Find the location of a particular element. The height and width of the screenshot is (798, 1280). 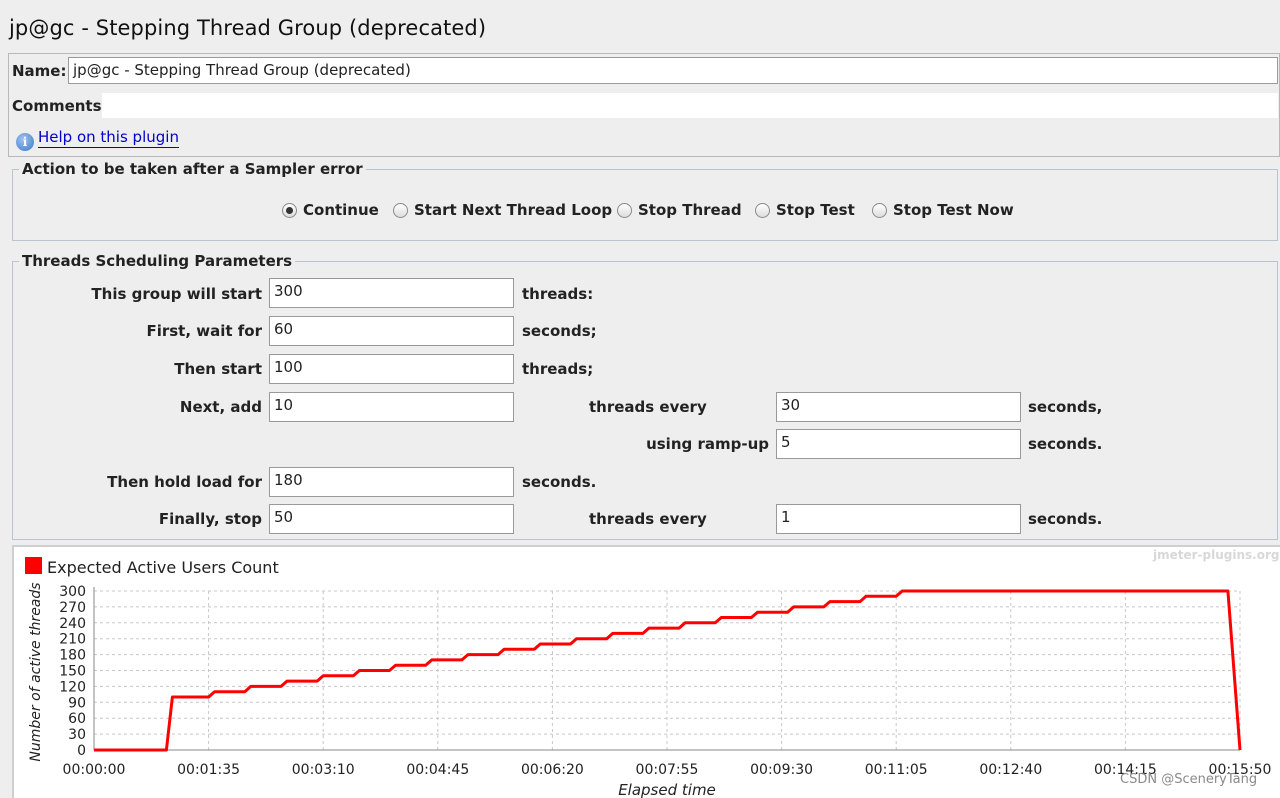

stop-interval-input: 1 is located at coordinates (898, 519).